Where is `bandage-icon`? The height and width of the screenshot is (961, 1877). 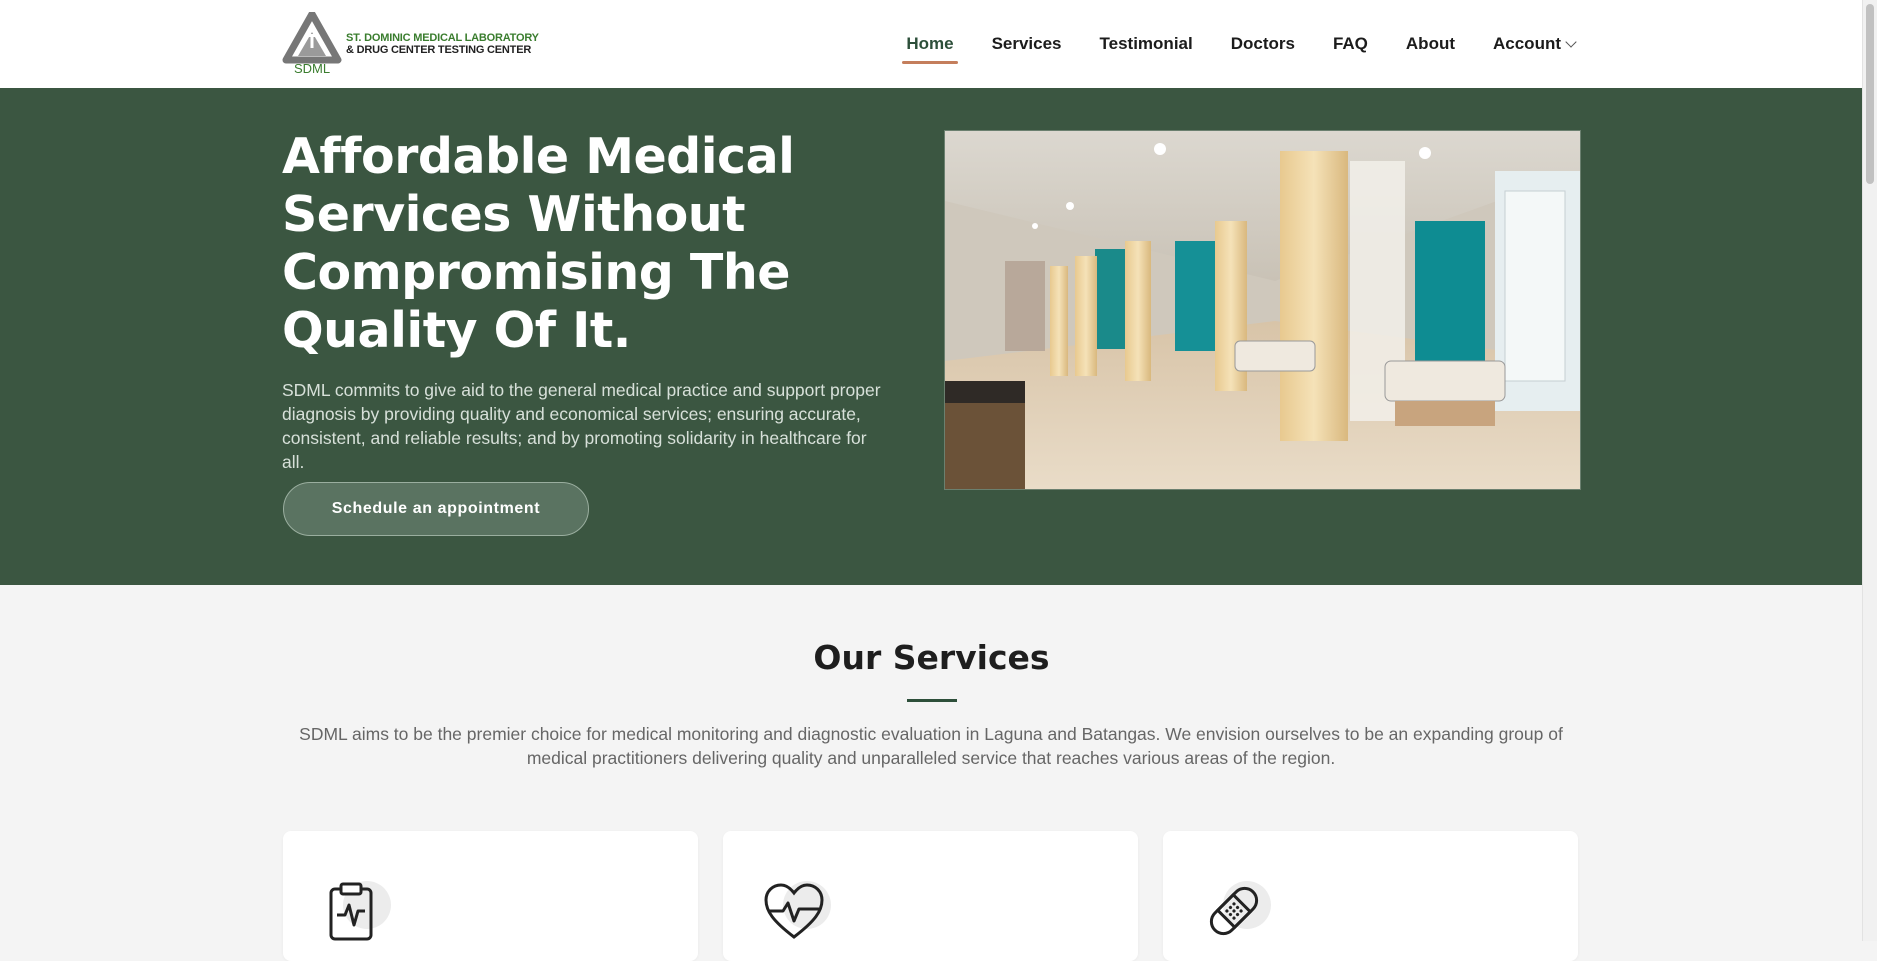 bandage-icon is located at coordinates (1234, 911).